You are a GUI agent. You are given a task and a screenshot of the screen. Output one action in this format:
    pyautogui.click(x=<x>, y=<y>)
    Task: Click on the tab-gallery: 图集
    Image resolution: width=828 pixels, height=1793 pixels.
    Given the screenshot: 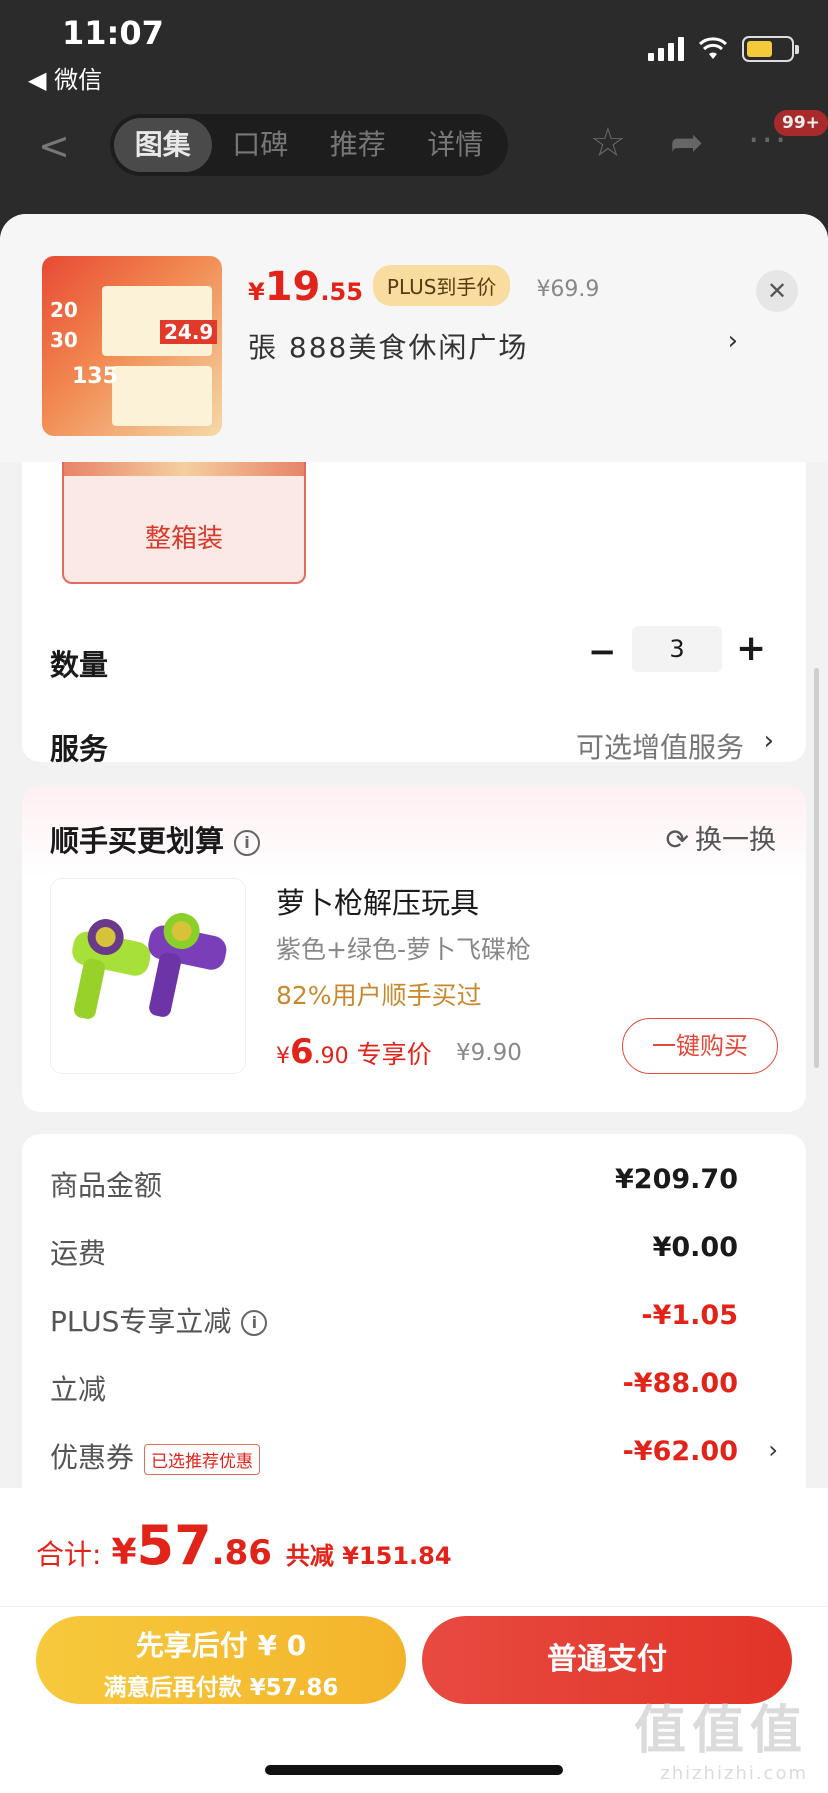 What is the action you would take?
    pyautogui.click(x=163, y=145)
    